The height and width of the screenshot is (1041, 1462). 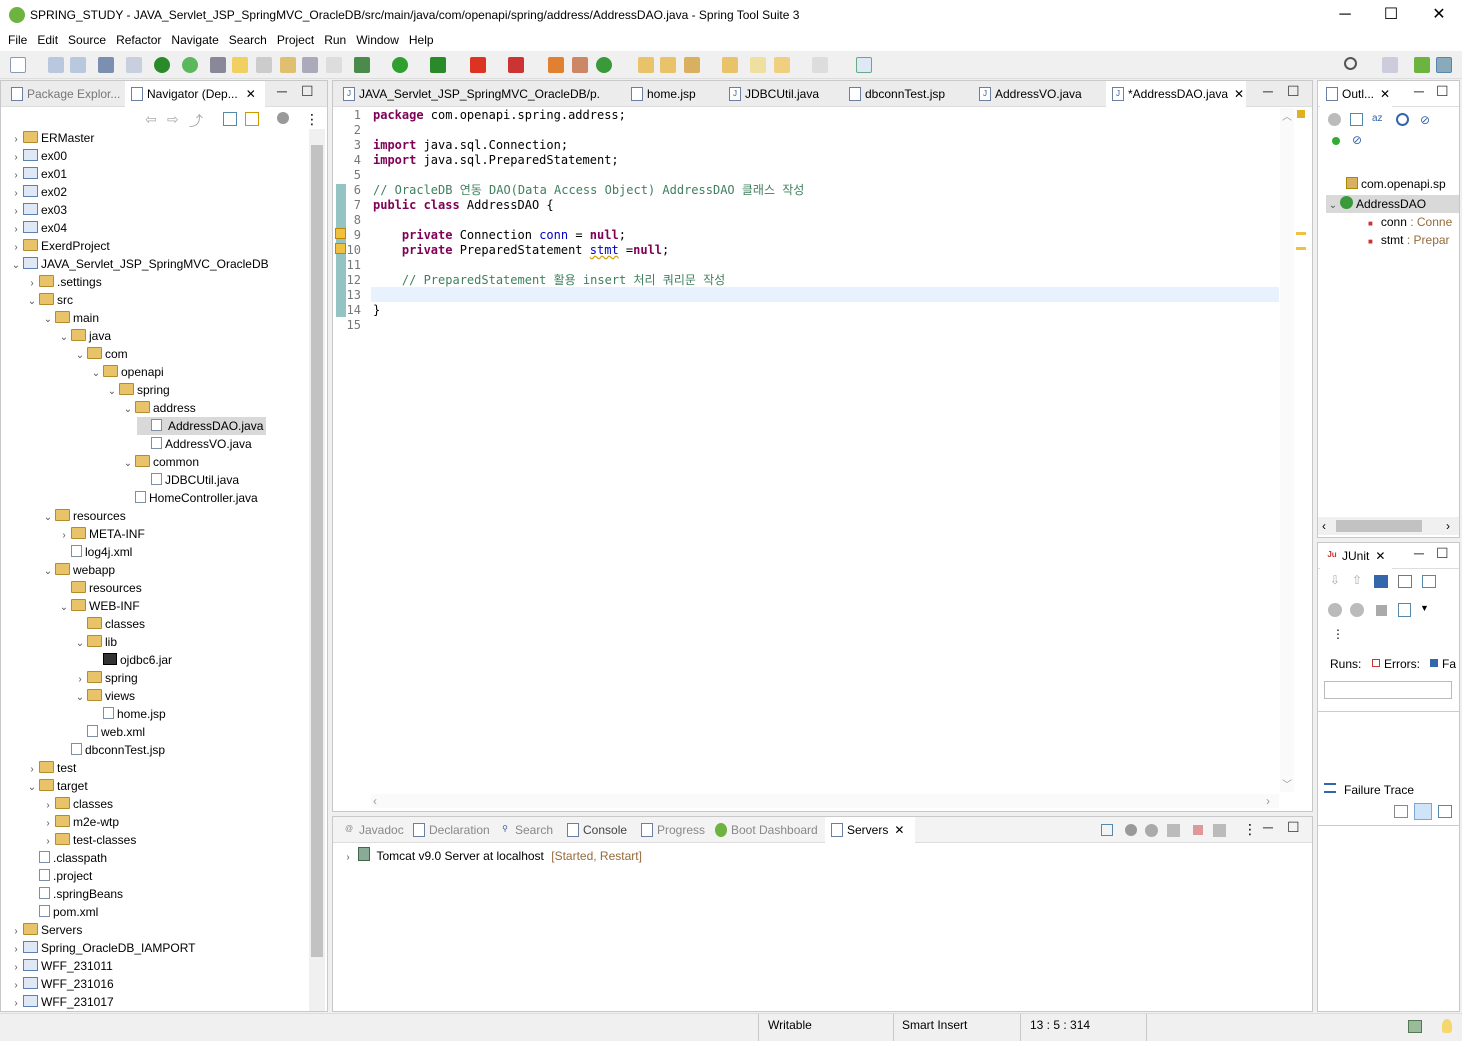 I want to click on open-perspective-icon, so click(x=864, y=65).